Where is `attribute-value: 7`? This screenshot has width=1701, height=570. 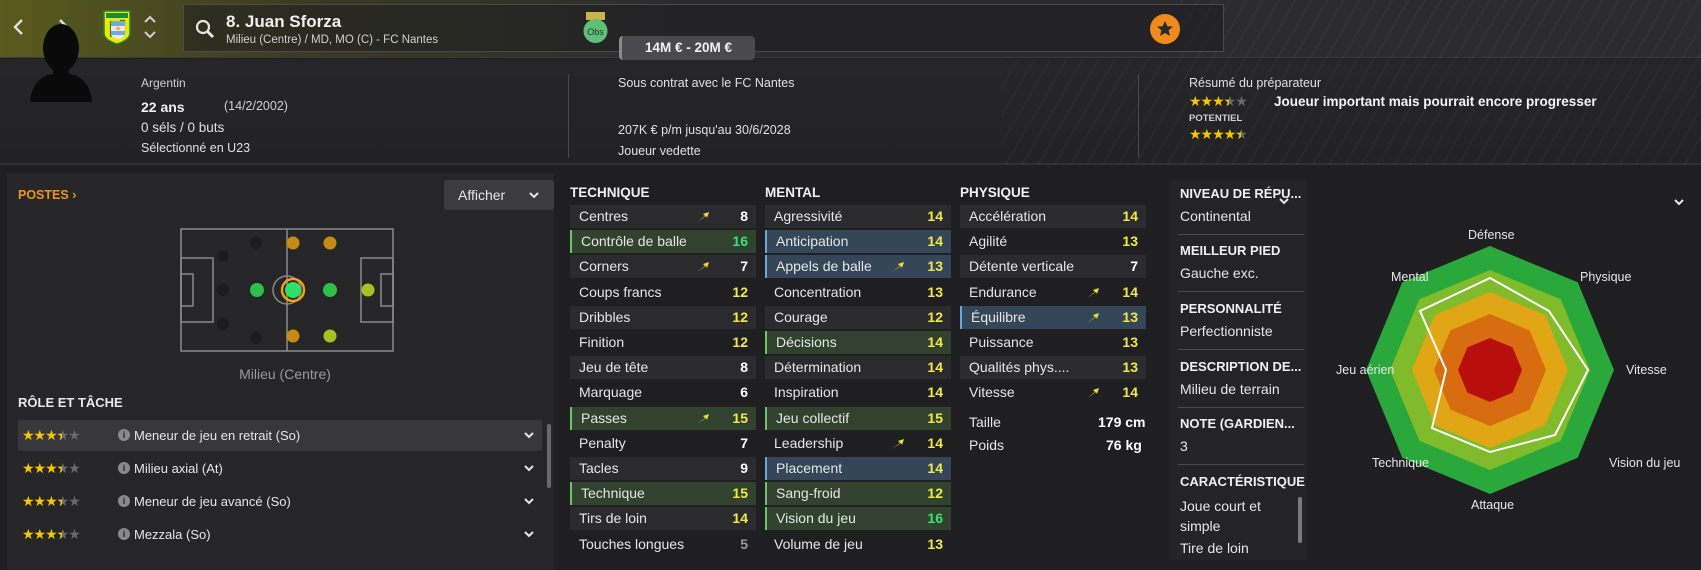
attribute-value: 7 is located at coordinates (1134, 266).